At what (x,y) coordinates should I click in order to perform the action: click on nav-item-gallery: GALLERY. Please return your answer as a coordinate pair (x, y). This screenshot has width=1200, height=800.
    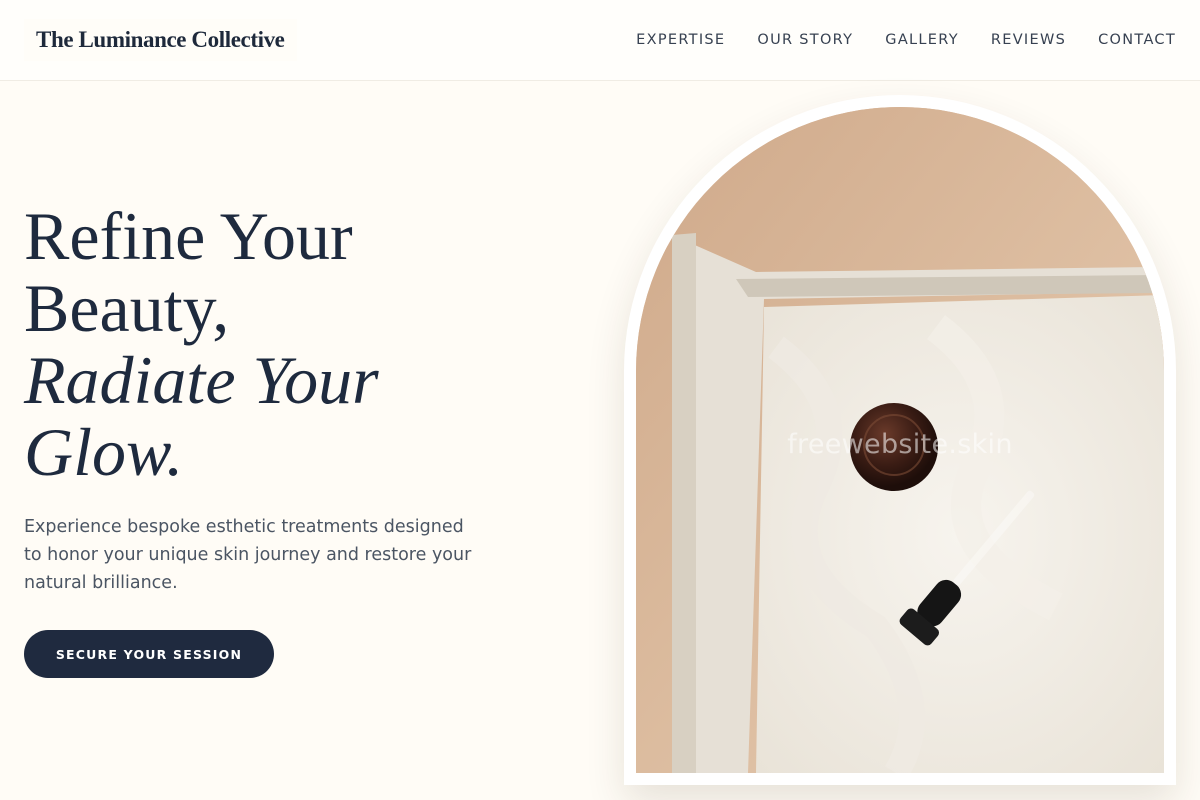
    Looking at the image, I should click on (922, 40).